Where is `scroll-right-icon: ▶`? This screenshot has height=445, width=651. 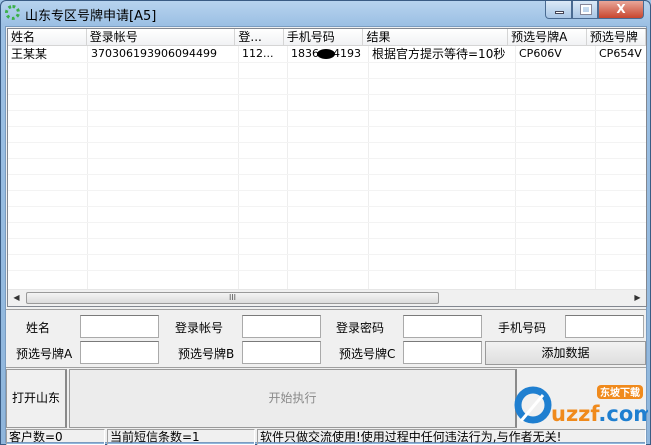 scroll-right-icon: ▶ is located at coordinates (637, 298).